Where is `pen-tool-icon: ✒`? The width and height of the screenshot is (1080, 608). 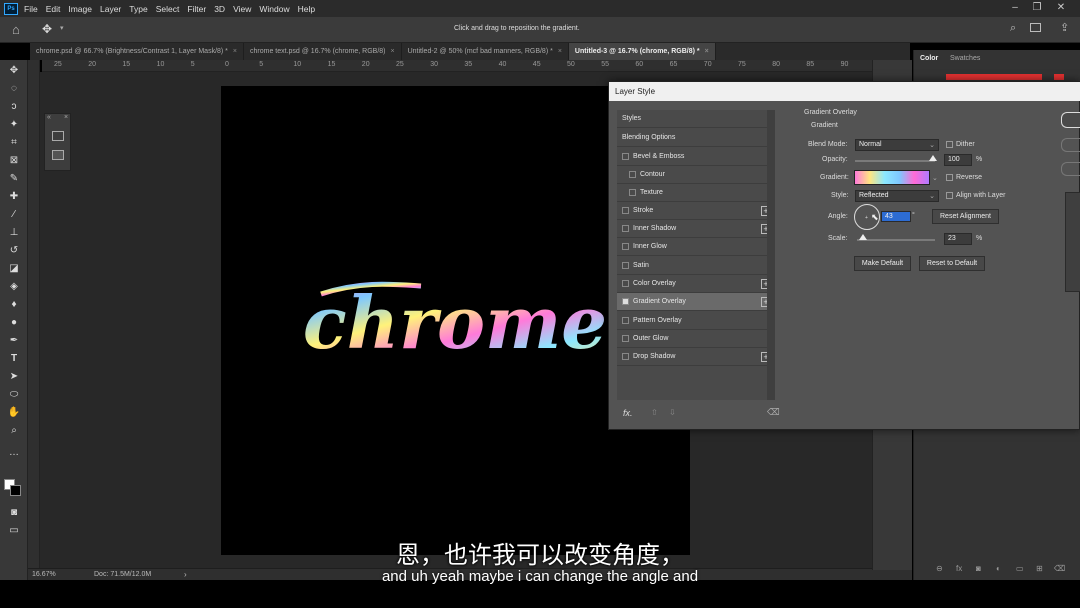 pen-tool-icon: ✒ is located at coordinates (14, 341).